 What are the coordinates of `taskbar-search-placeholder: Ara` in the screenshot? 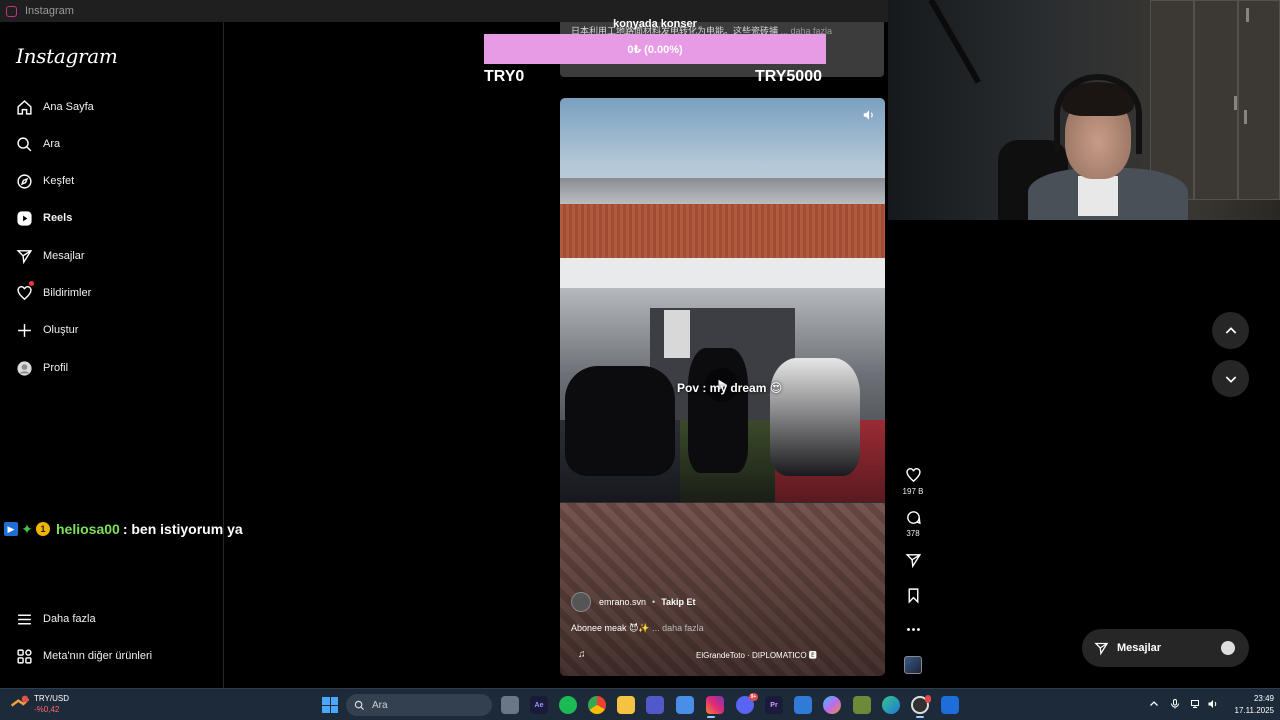 It's located at (380, 705).